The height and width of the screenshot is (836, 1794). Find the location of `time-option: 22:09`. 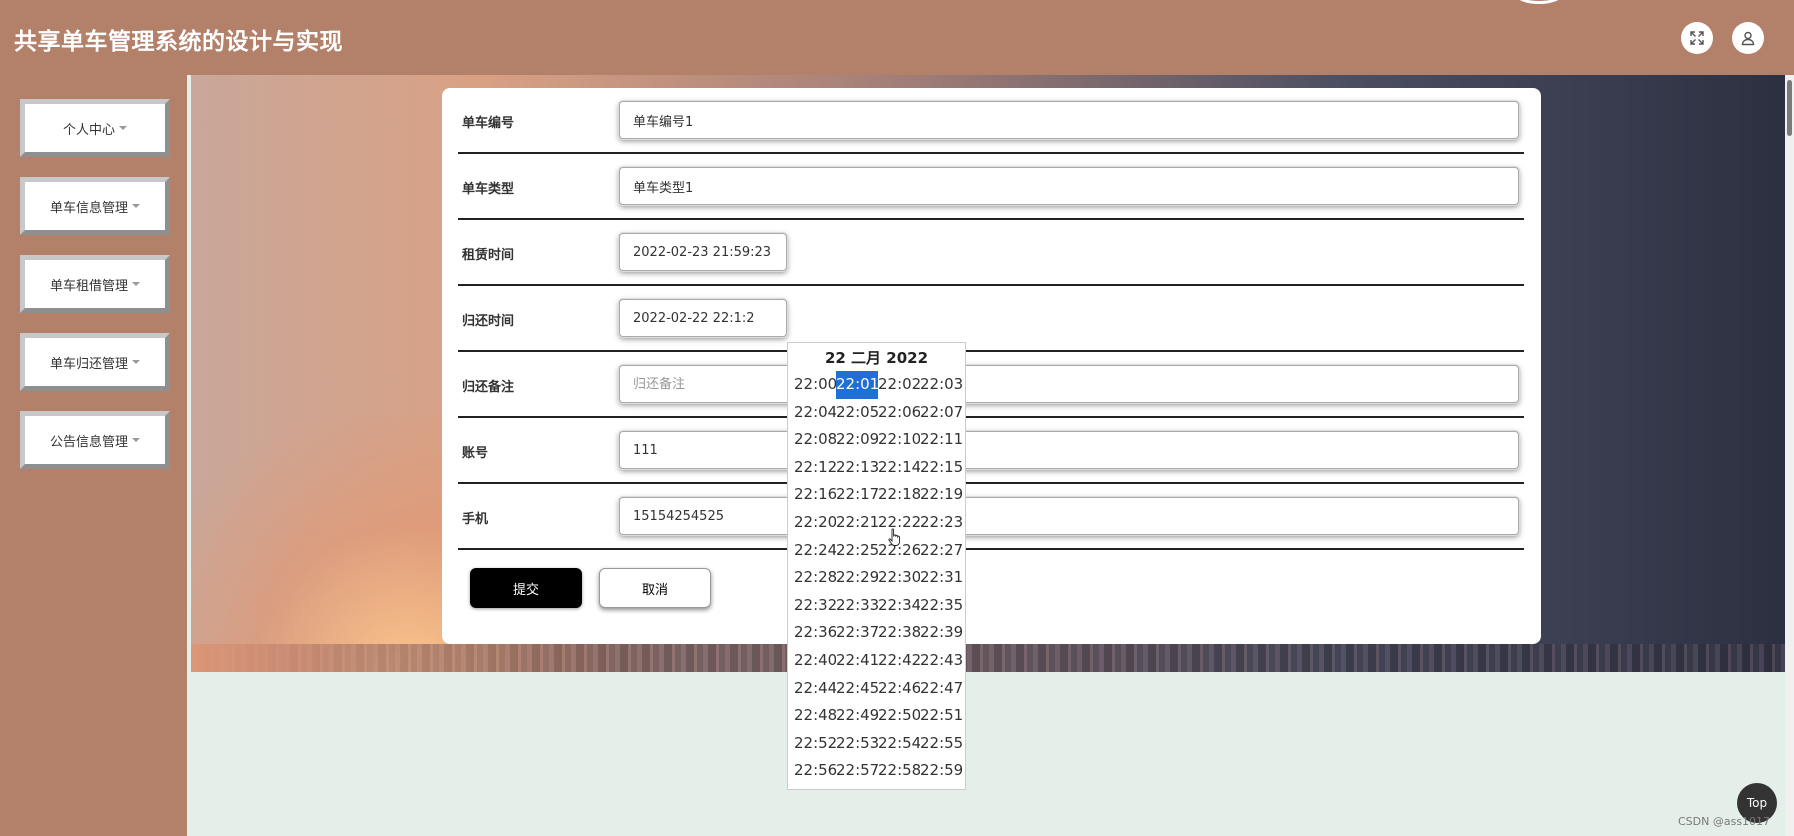

time-option: 22:09 is located at coordinates (857, 440).